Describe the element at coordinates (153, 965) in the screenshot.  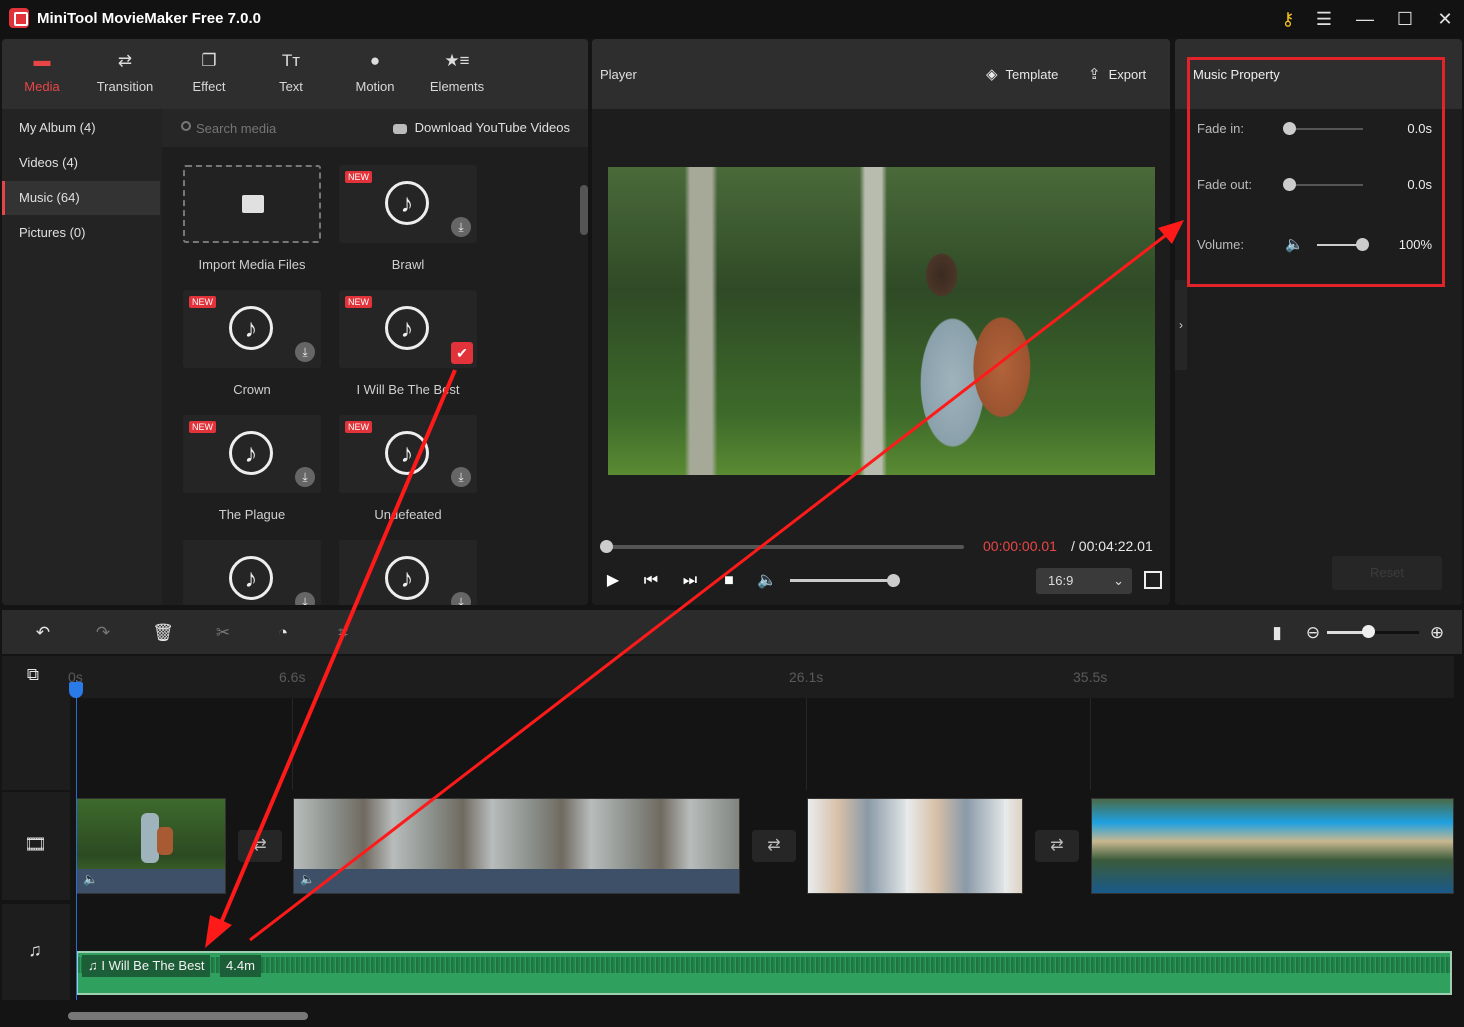
I see `music-clip-title-text: I Will Be The Best` at that location.